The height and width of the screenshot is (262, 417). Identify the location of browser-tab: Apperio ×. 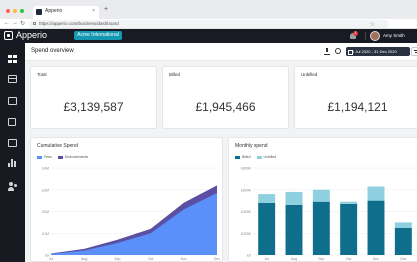
(66, 12).